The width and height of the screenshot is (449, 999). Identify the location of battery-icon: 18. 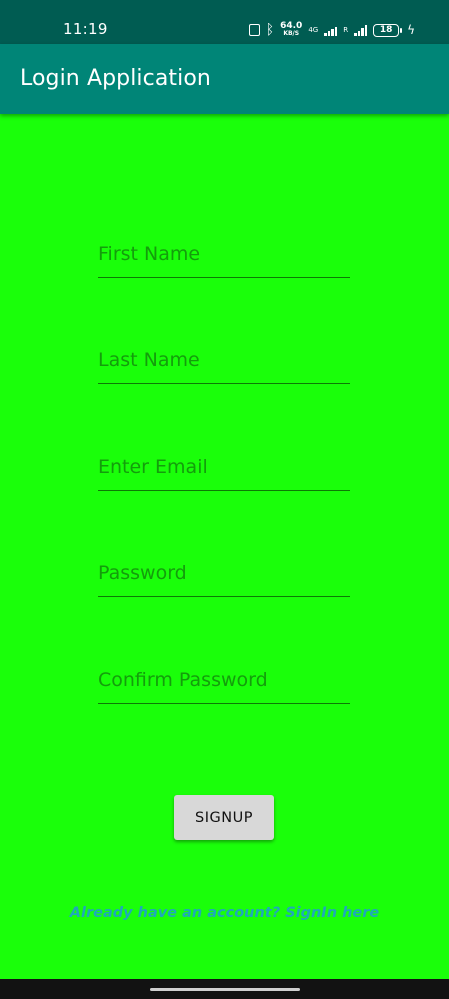
(388, 30).